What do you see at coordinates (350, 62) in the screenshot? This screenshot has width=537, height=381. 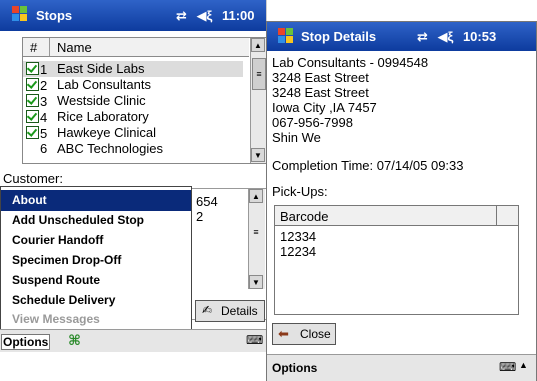 I see `stop-name: Lab Consultants - 0994548` at bounding box center [350, 62].